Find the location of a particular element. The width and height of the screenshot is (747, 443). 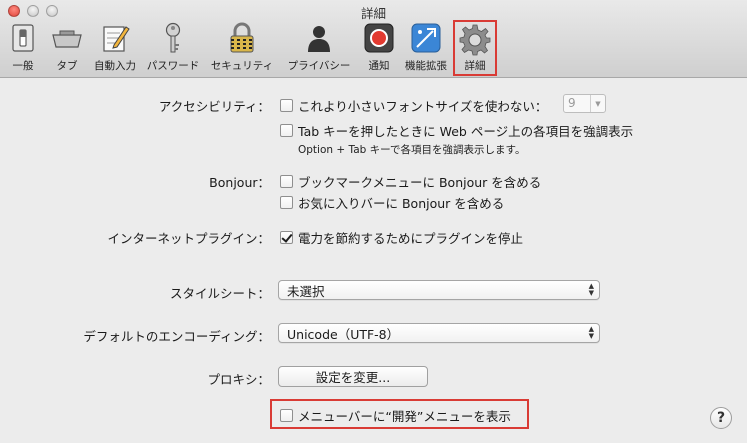

tab-tabs: タブ is located at coordinates (67, 49).